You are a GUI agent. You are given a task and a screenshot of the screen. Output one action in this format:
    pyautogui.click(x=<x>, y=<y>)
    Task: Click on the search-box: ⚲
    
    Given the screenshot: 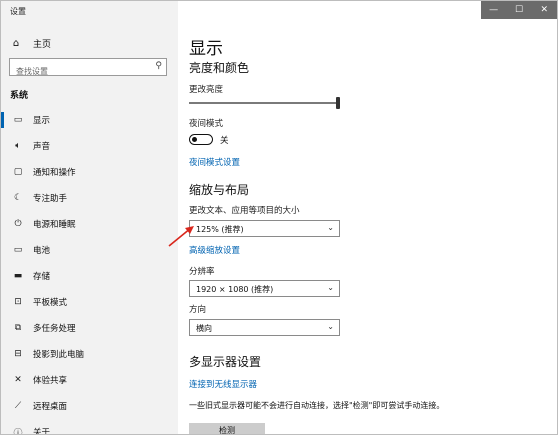 What is the action you would take?
    pyautogui.click(x=88, y=69)
    